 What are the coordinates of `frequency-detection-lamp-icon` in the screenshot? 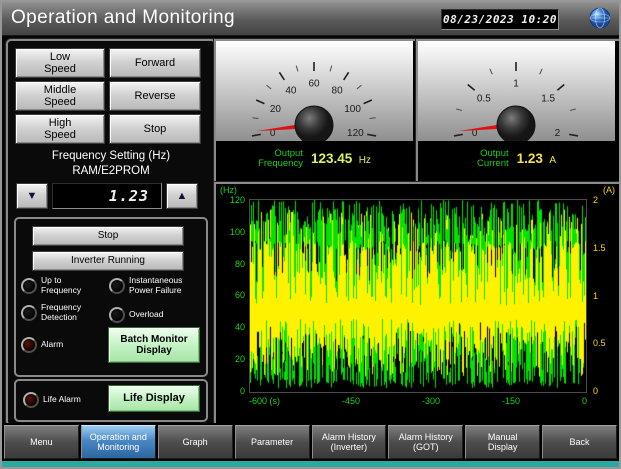 It's located at (29, 312).